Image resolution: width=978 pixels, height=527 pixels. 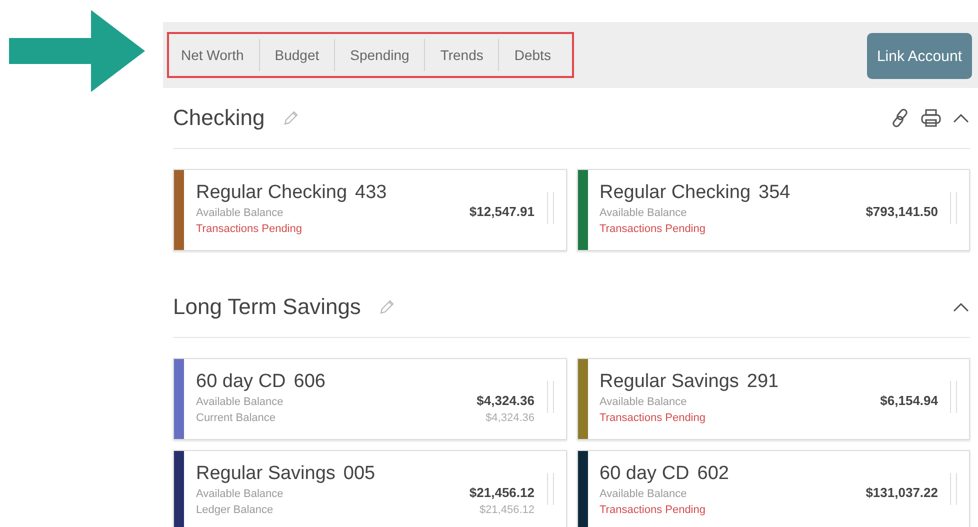 What do you see at coordinates (713, 474) in the screenshot?
I see `account-number: 602` at bounding box center [713, 474].